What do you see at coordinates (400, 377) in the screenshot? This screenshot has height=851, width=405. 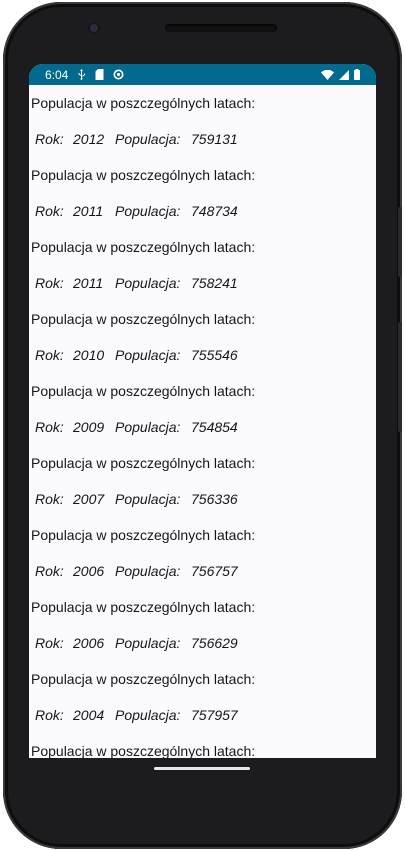 I see `volume-button` at bounding box center [400, 377].